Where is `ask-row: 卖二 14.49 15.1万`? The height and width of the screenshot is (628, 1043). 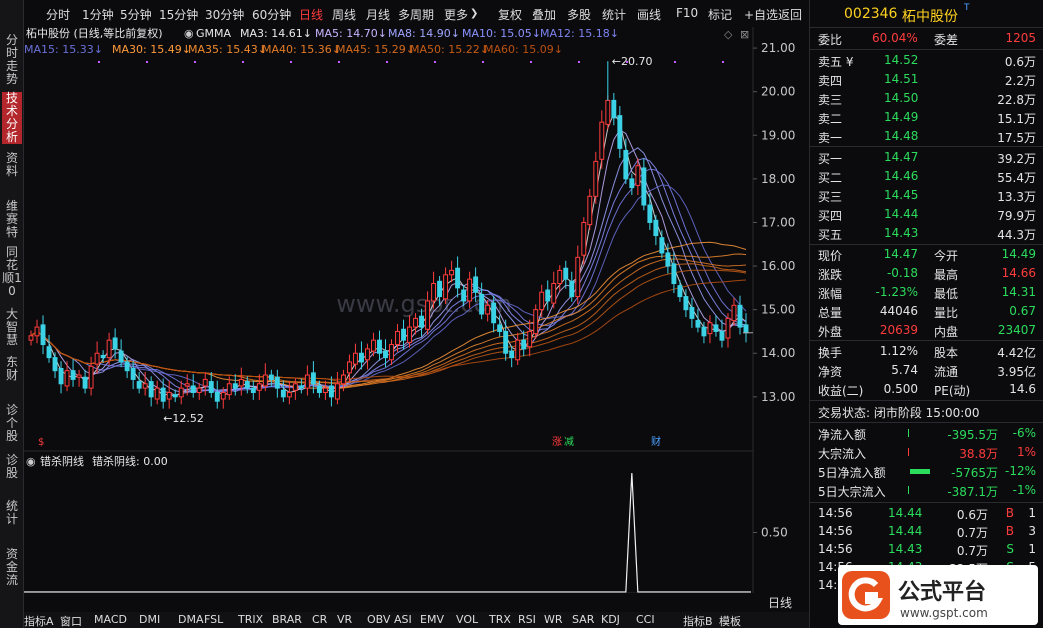 ask-row: 卖二 14.49 15.1万 is located at coordinates (926, 117).